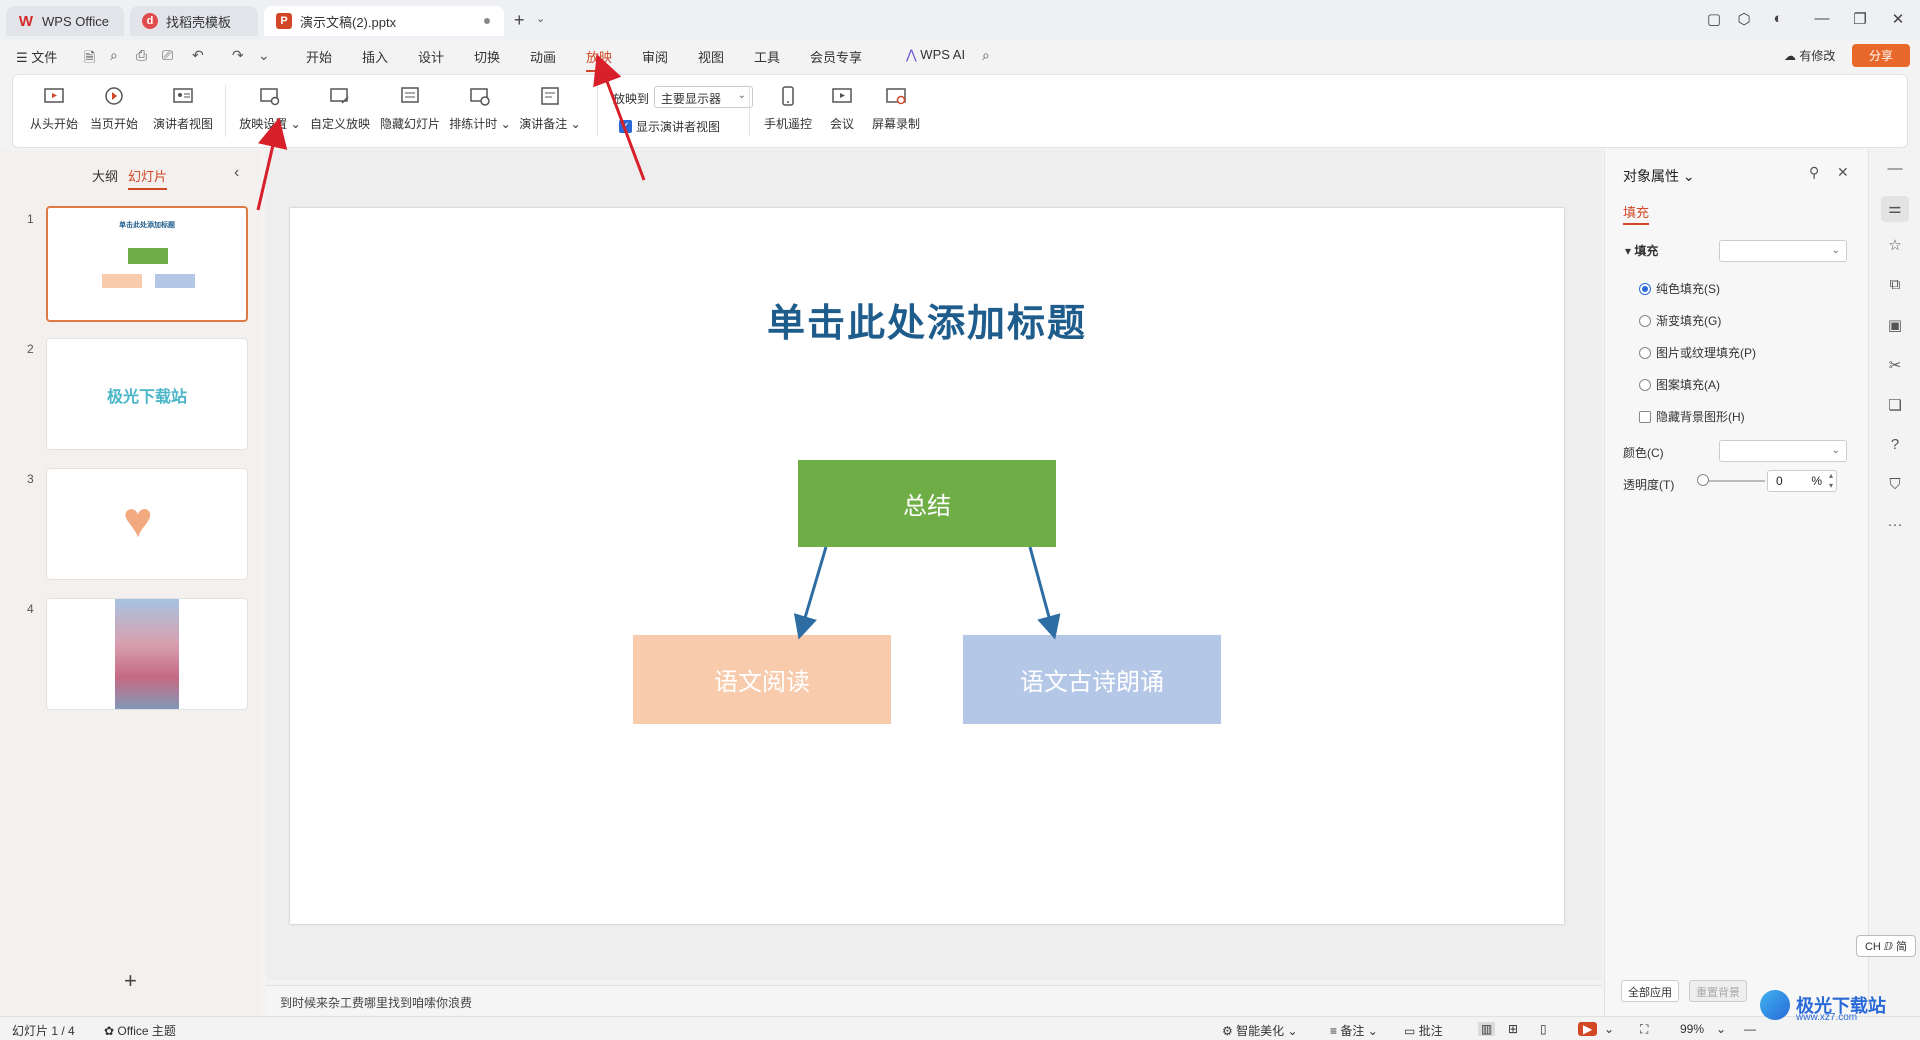 This screenshot has height=1040, width=1920. What do you see at coordinates (1423, 1030) in the screenshot?
I see `comments-toggle: ▭ 批注` at bounding box center [1423, 1030].